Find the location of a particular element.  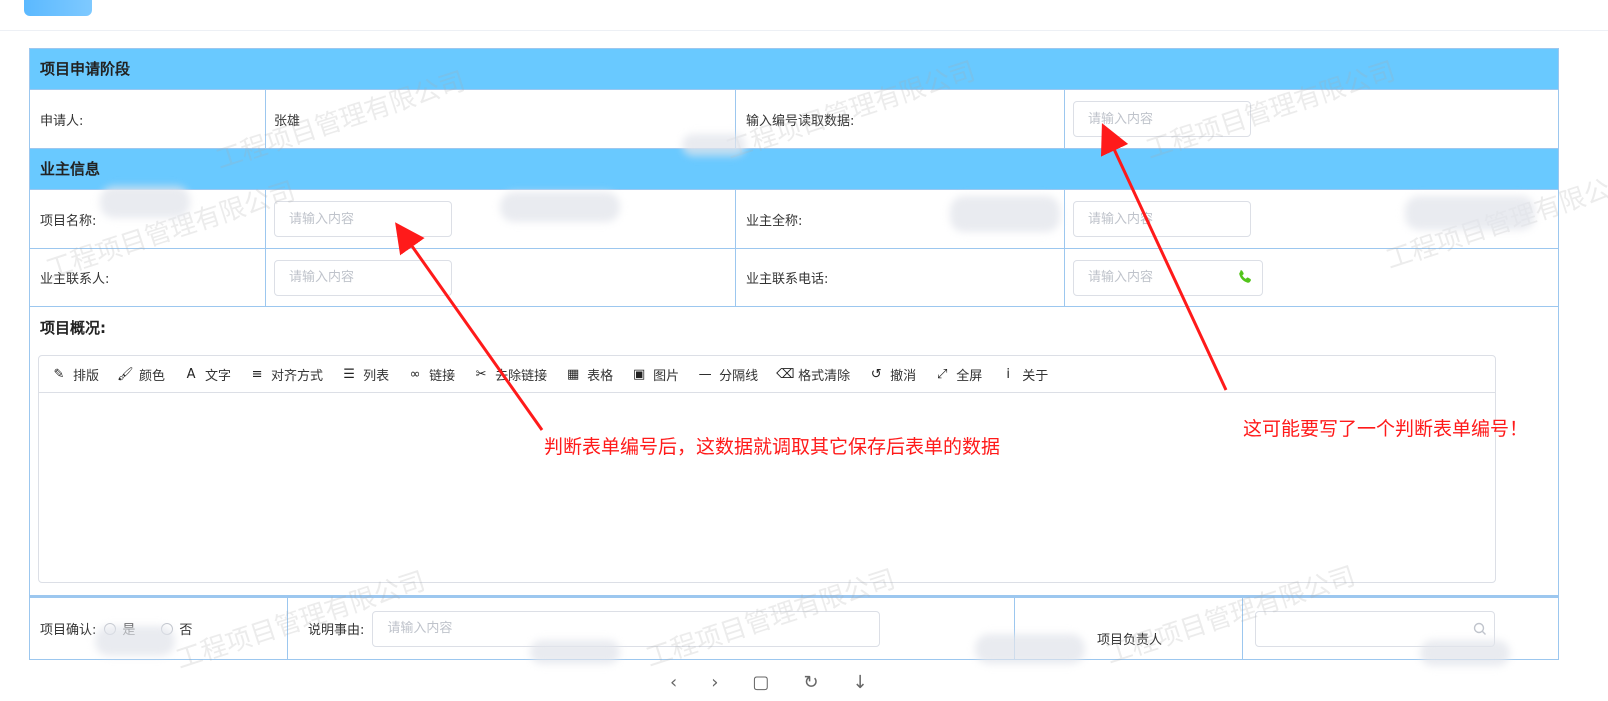

annotation-right: 这可能要写了一个判断表单编号！ is located at coordinates (1386, 429).